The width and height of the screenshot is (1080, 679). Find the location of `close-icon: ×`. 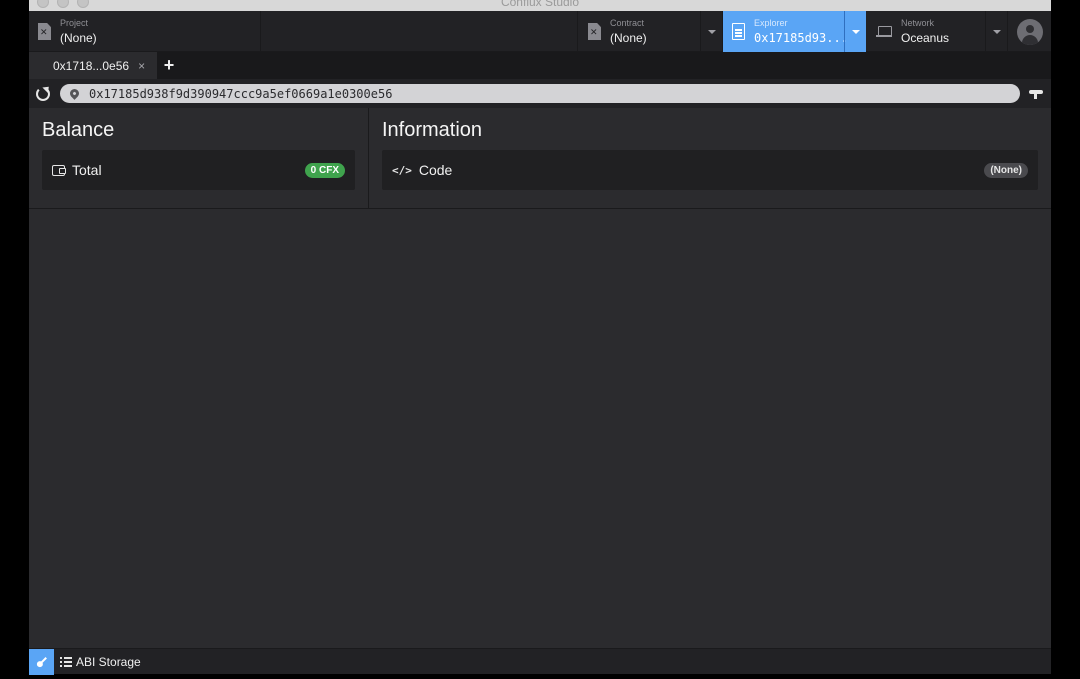

close-icon: × is located at coordinates (141, 66).